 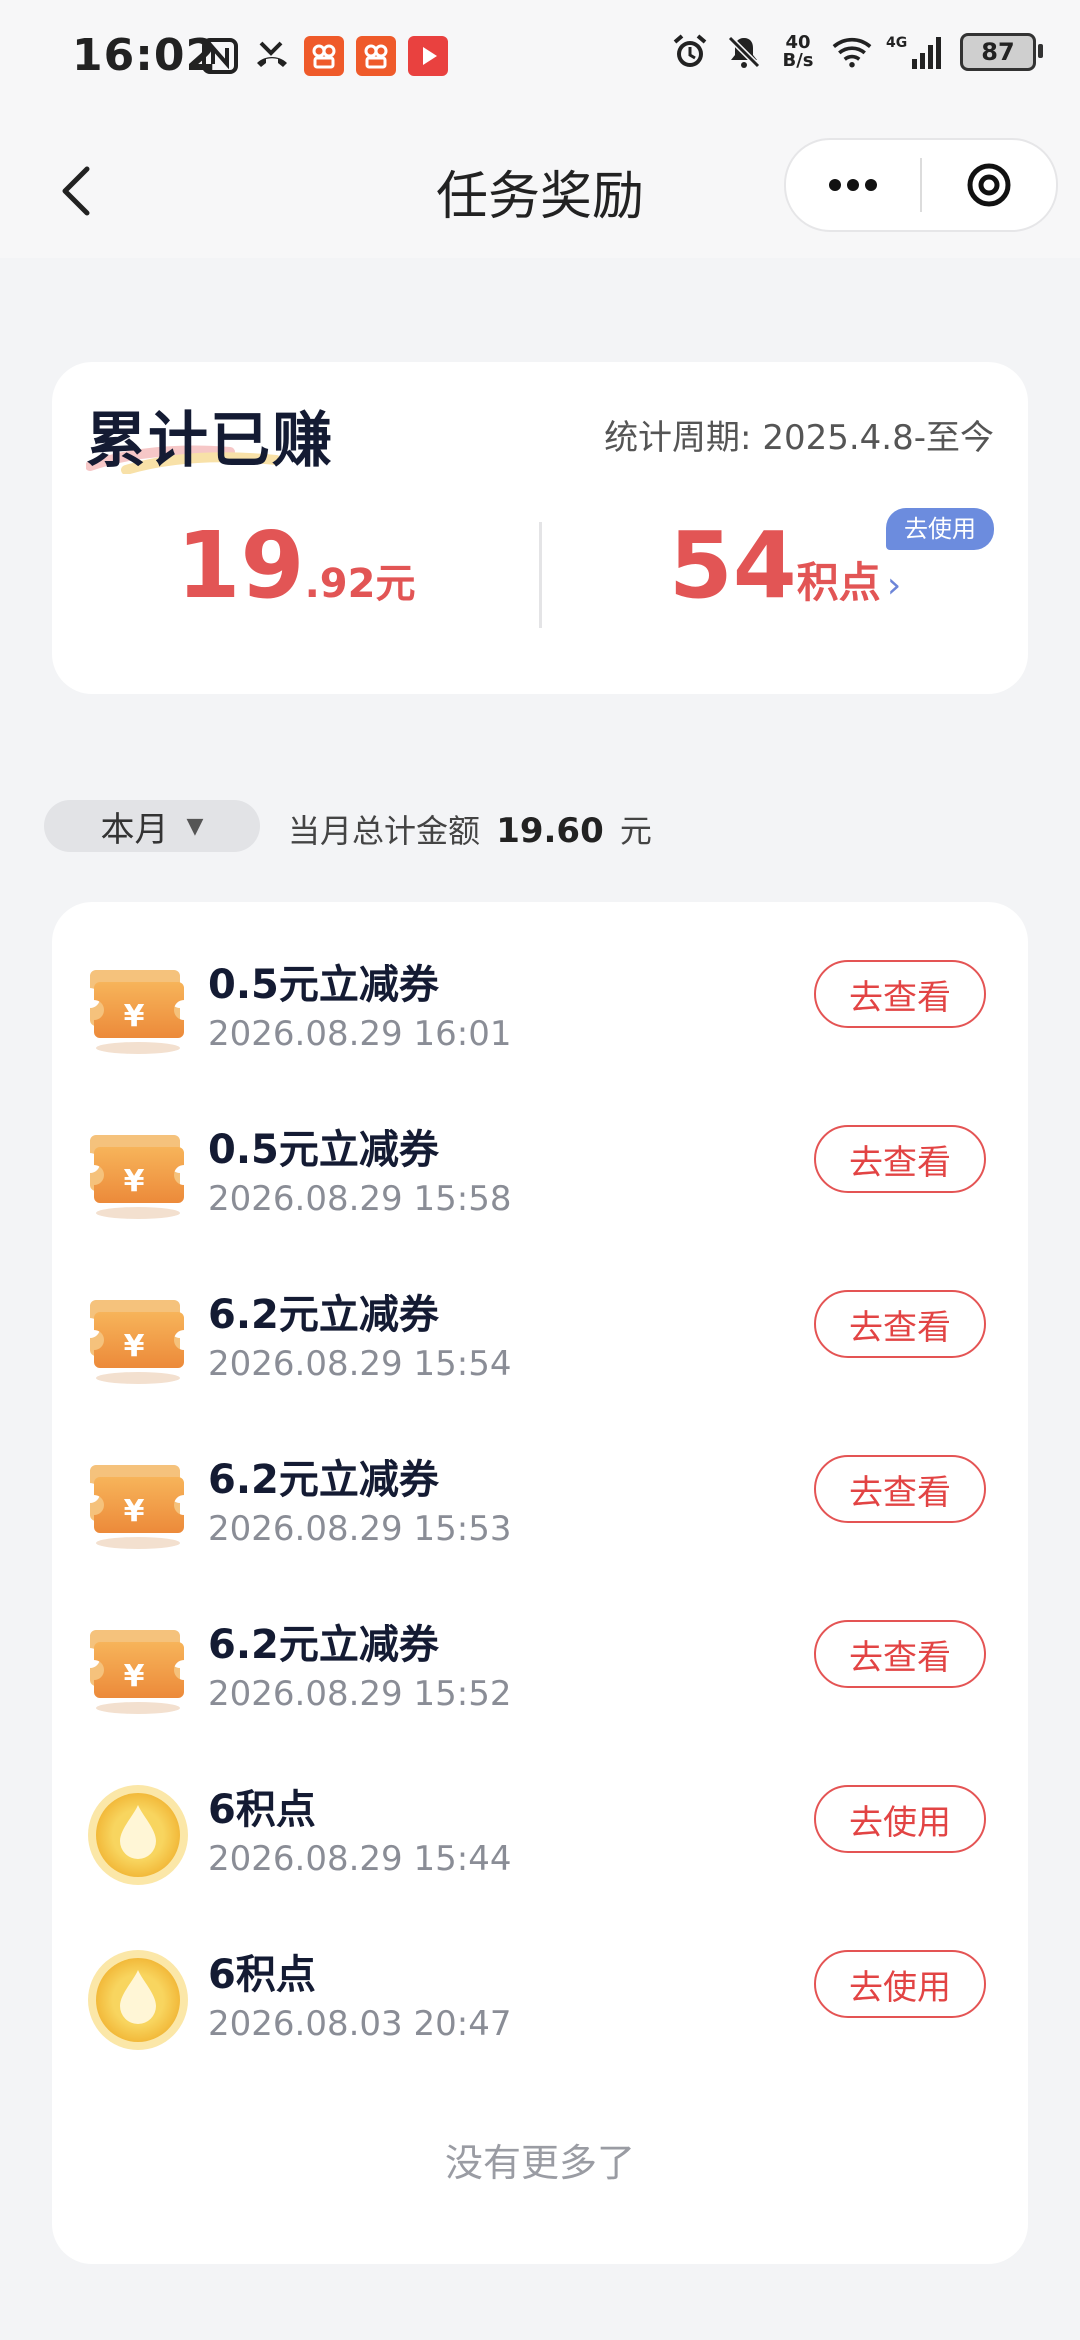 I want to click on points-unit: 积点, so click(x=838, y=582).